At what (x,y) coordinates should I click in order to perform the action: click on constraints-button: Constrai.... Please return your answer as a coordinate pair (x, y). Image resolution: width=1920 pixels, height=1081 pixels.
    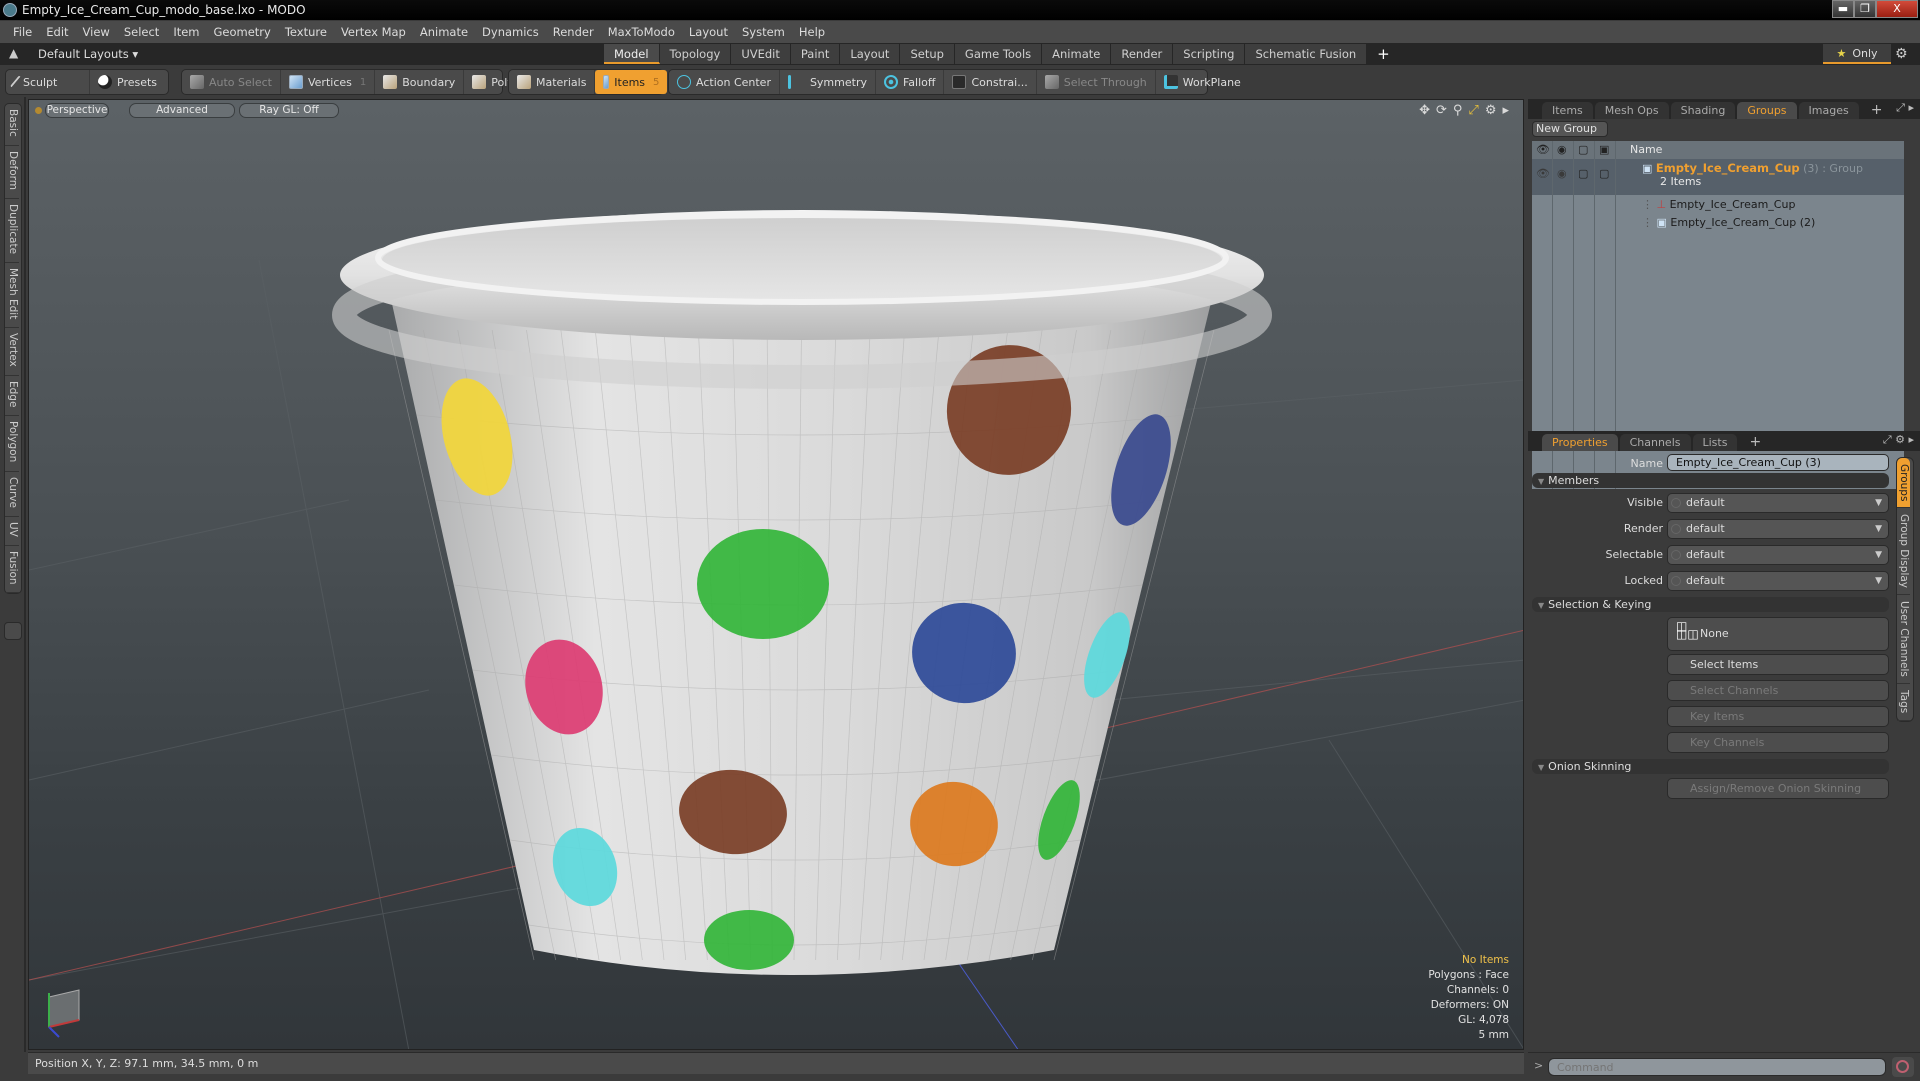
    Looking at the image, I should click on (990, 82).